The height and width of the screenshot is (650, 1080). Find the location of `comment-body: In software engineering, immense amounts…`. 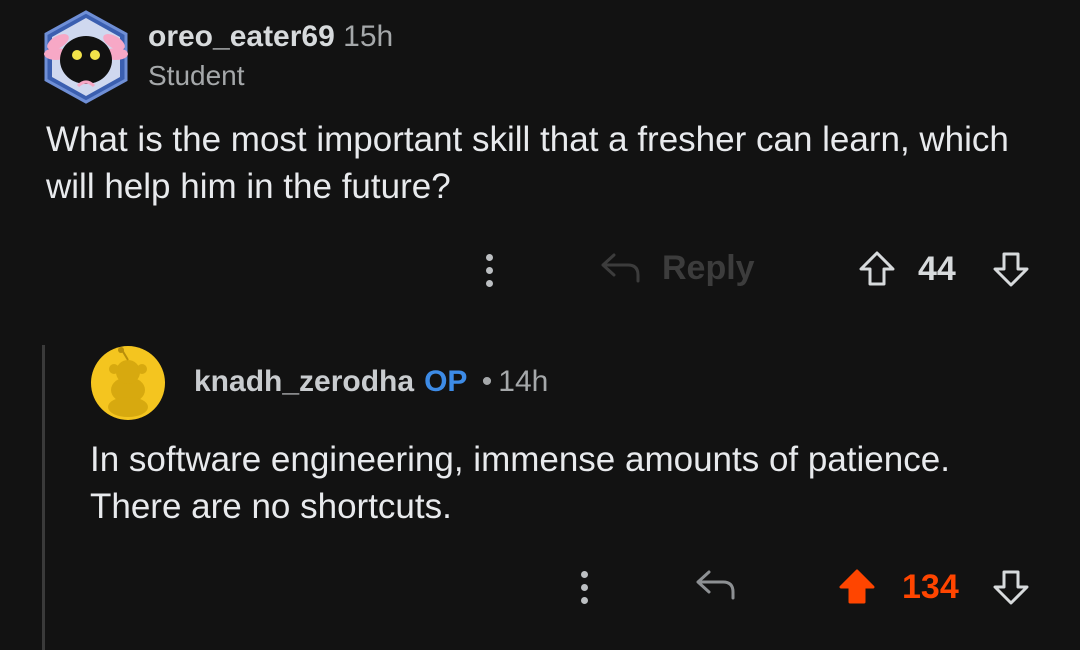

comment-body: In software engineering, immense amounts… is located at coordinates (520, 483).